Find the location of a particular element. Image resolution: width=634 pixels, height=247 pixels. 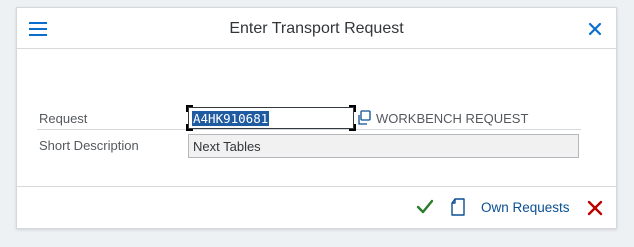

checkmark-icon is located at coordinates (425, 207).